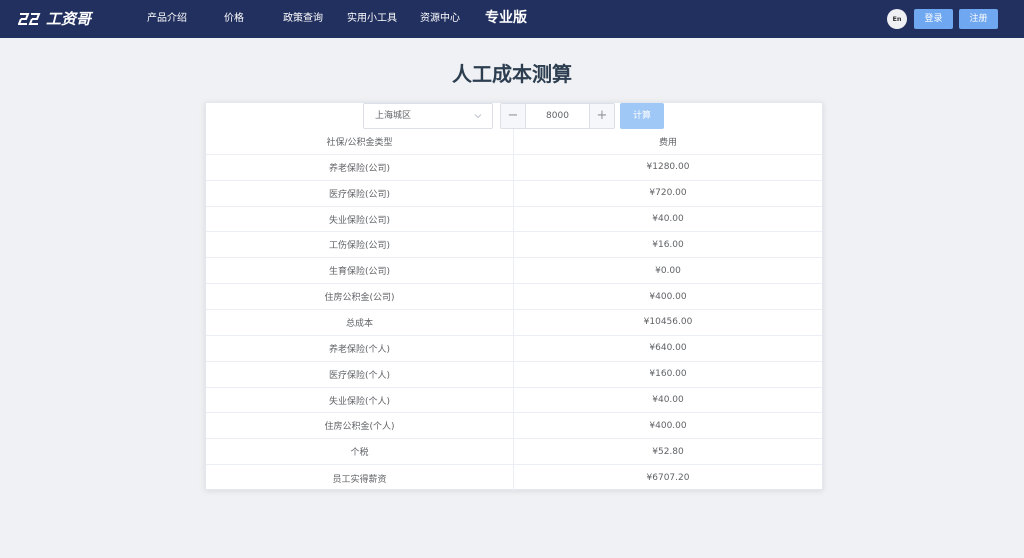  Describe the element at coordinates (668, 322) in the screenshot. I see `row-cost-cell: ¥10456.00` at that location.